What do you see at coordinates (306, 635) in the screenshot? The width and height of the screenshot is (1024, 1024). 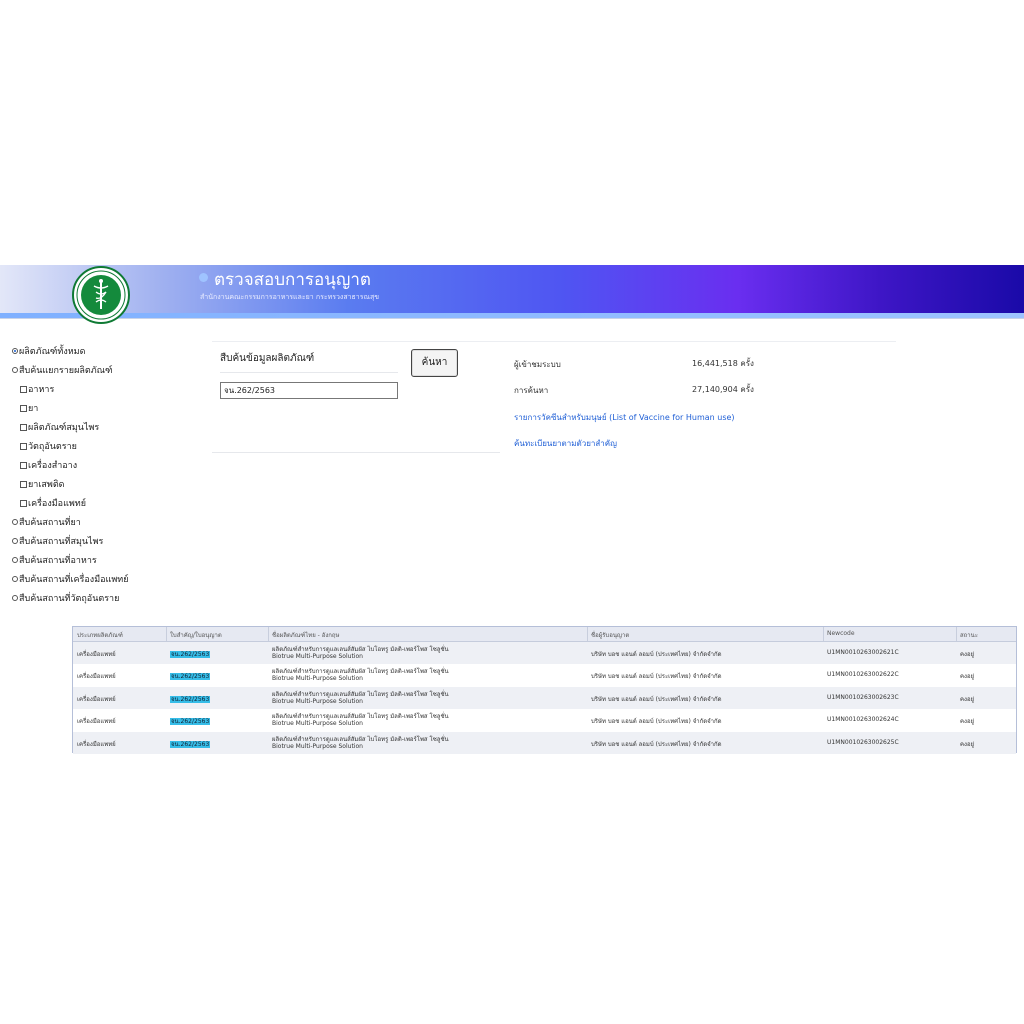 I see `header-product-name: ชื่อผลิตภัณฑ์ไทย - อังกฤษ` at bounding box center [306, 635].